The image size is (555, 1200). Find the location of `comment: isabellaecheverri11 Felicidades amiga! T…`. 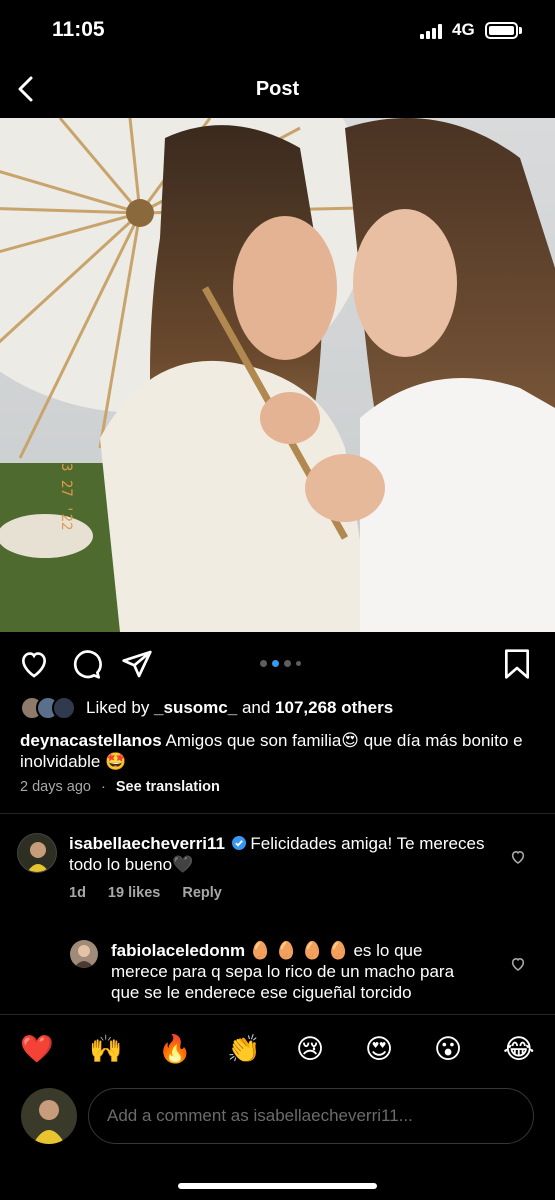

comment: isabellaecheverri11 Felicidades amiga! T… is located at coordinates (277, 870).